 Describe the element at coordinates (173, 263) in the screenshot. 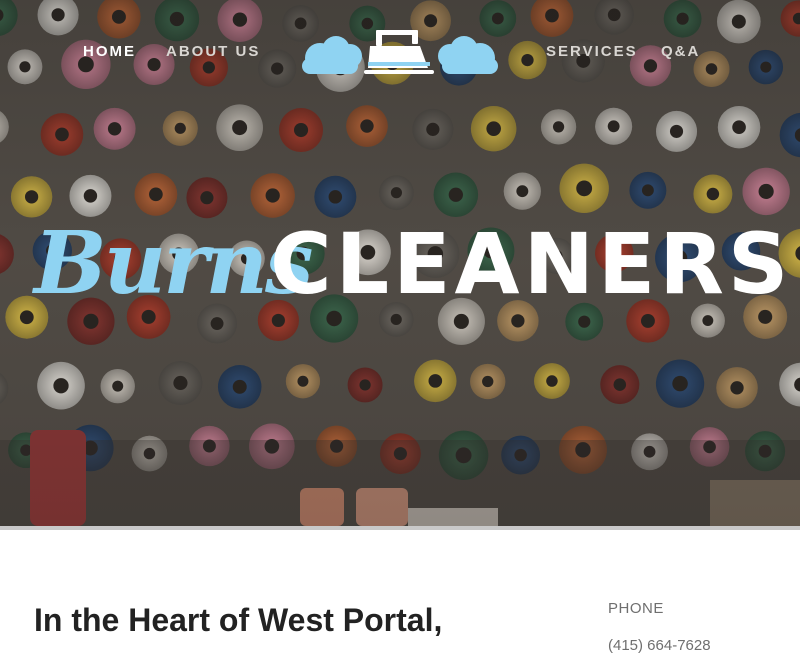

I see `brand-script-word: Burns` at that location.